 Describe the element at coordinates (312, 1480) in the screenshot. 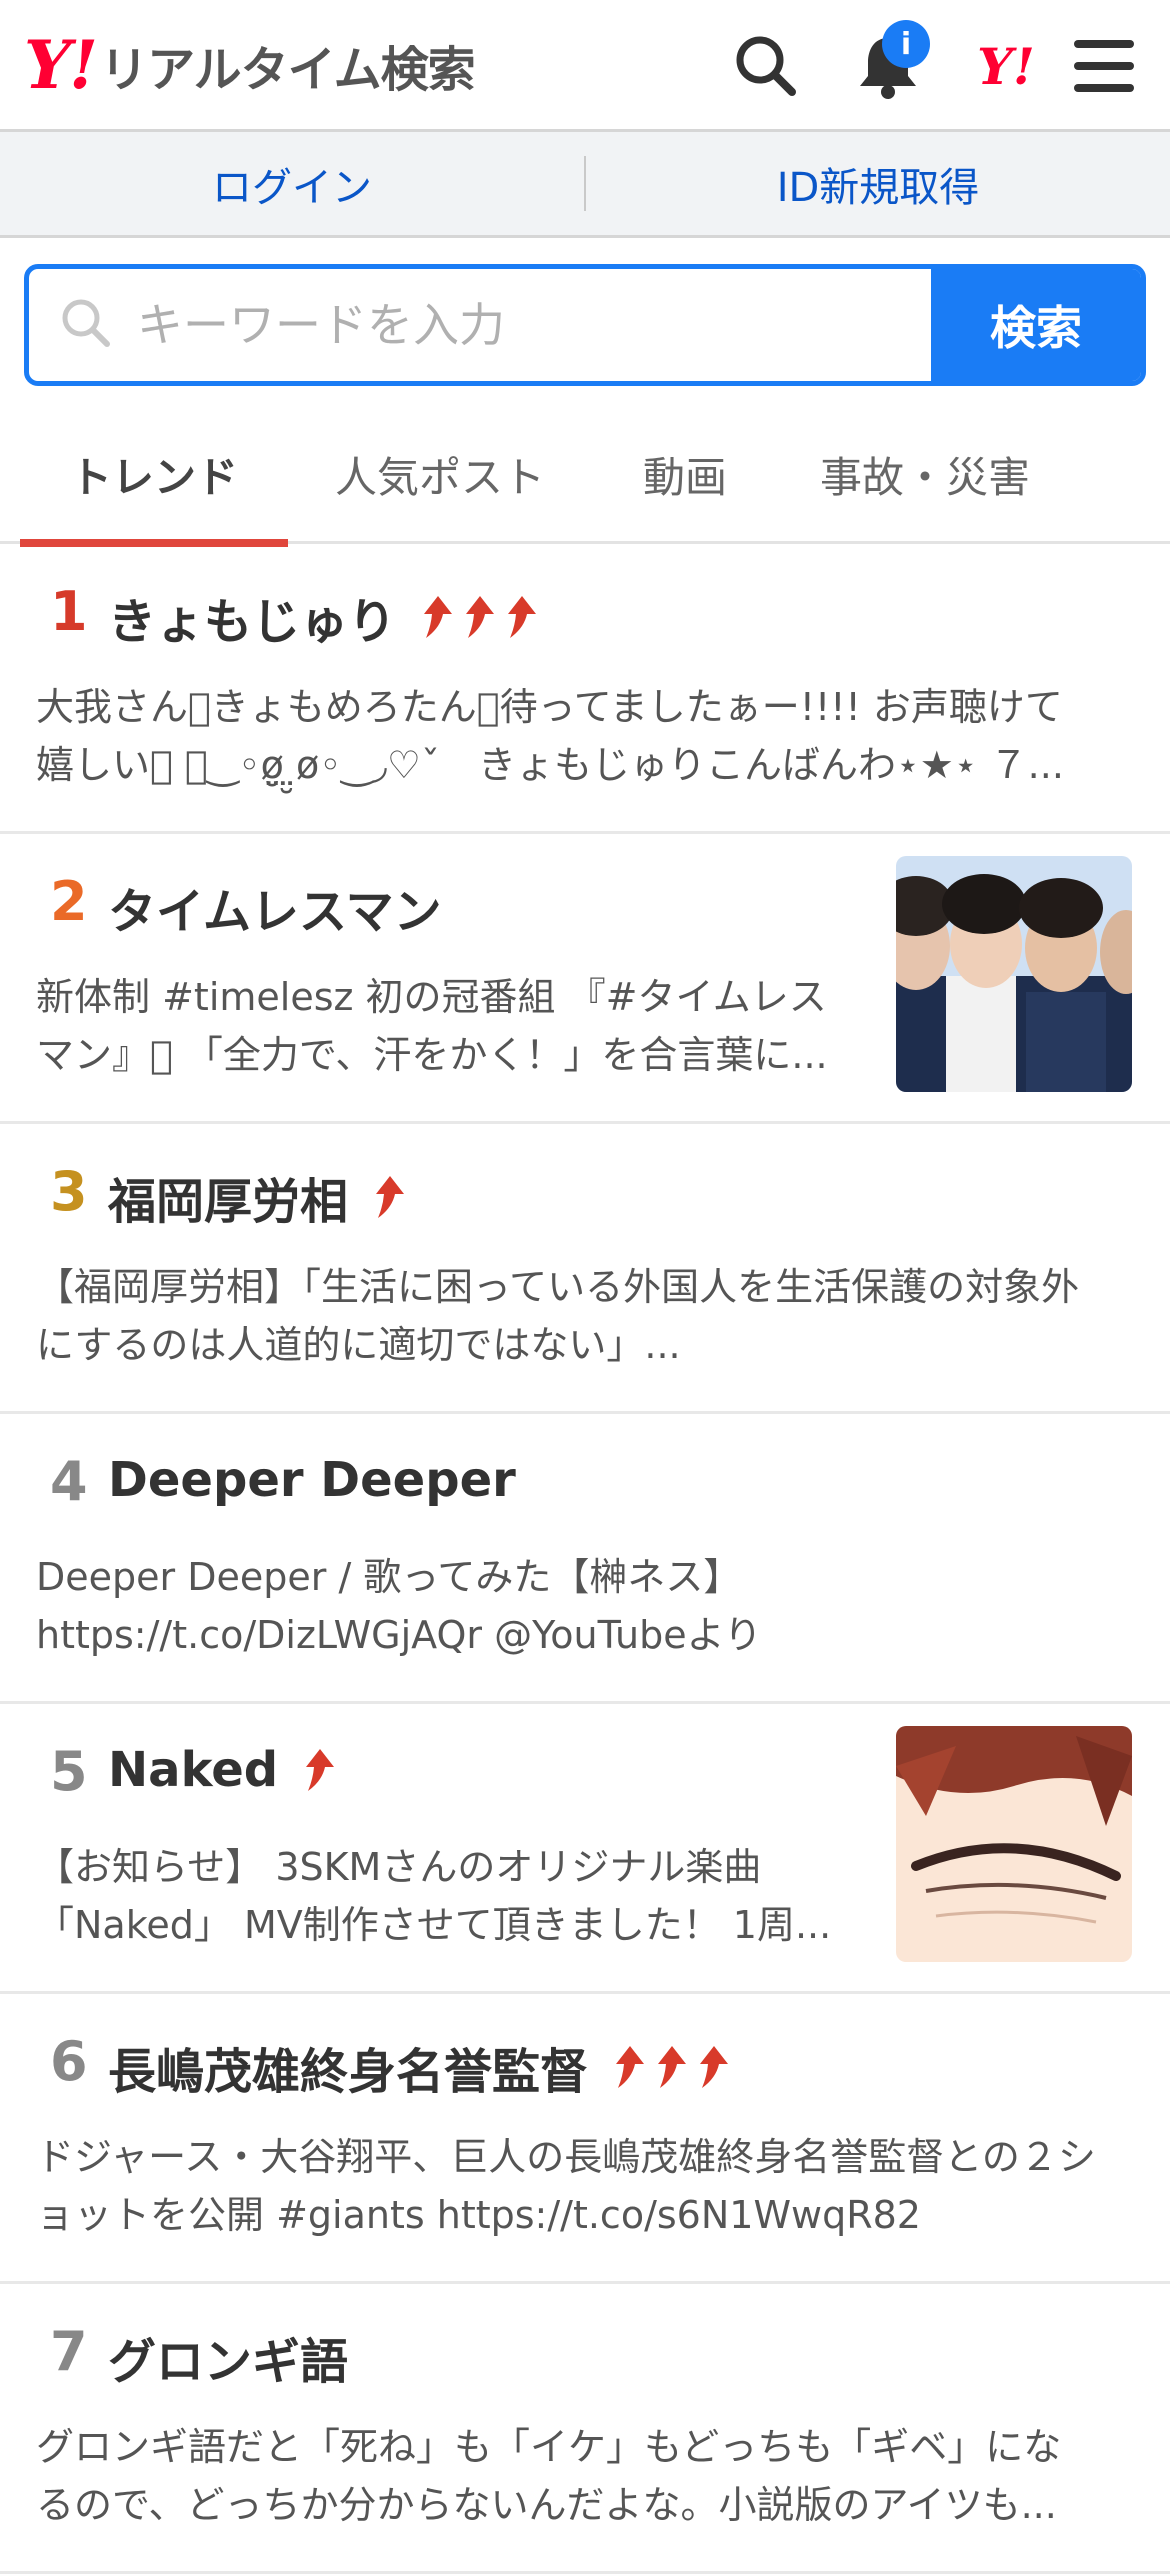

I see `trend-title: Deeper Deeper` at that location.